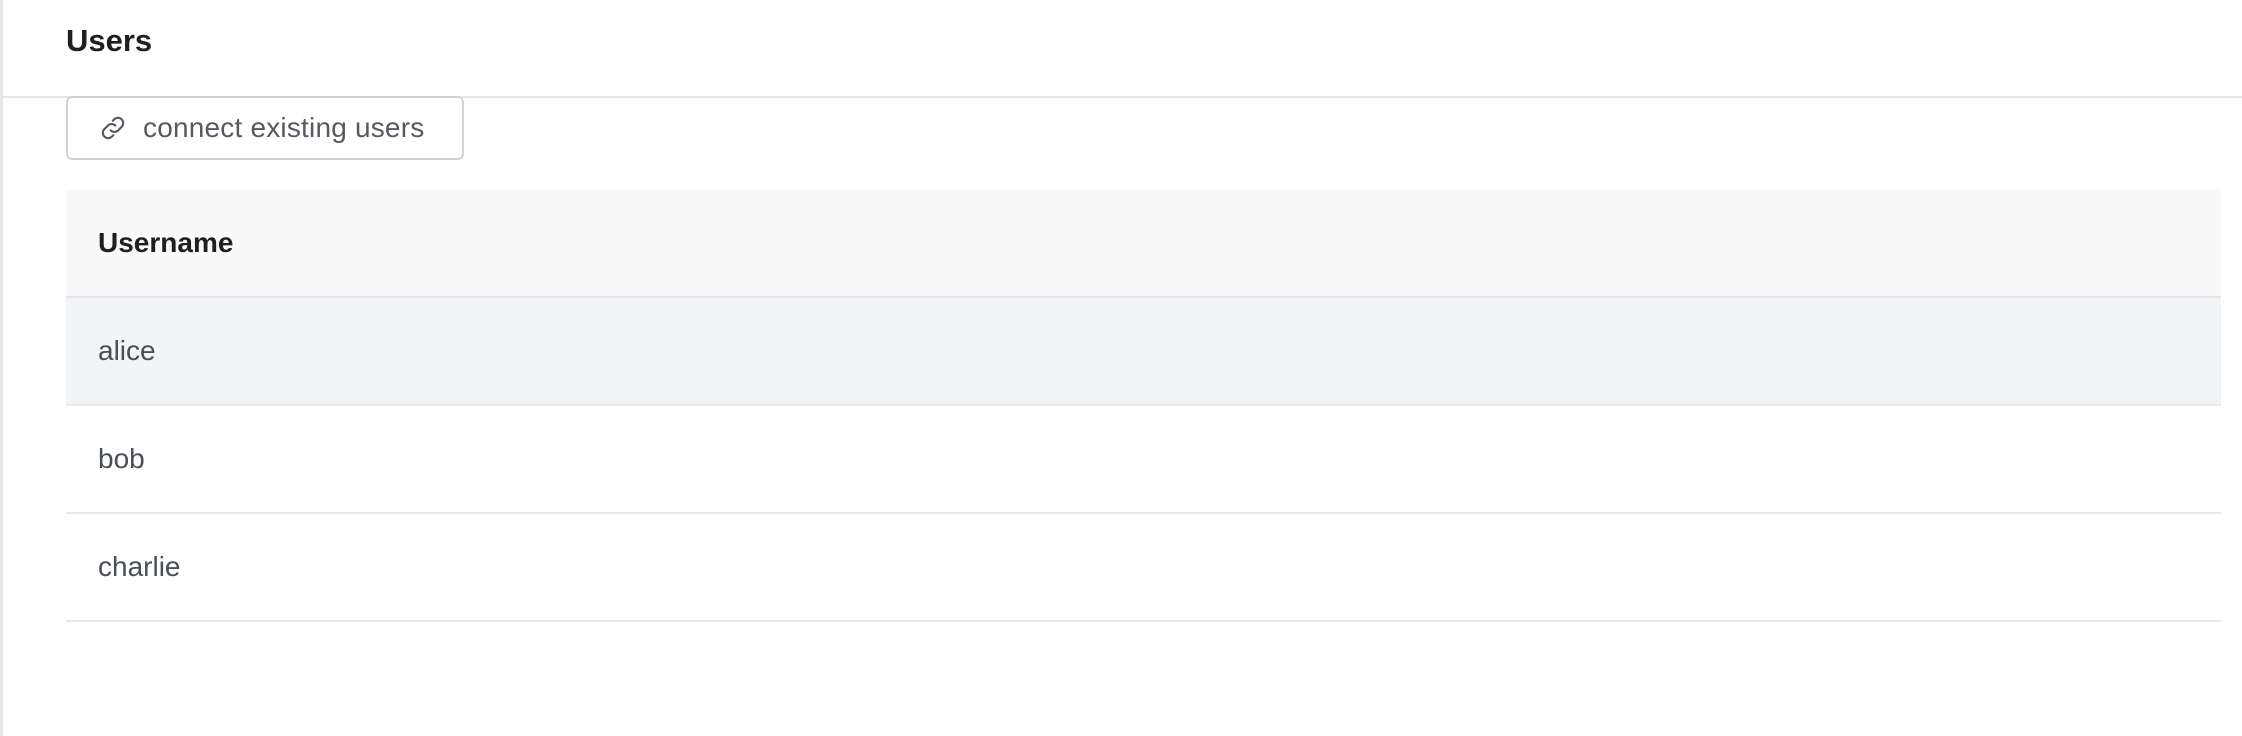 This screenshot has width=2242, height=736. Describe the element at coordinates (127, 350) in the screenshot. I see `username-cell: alice` at that location.